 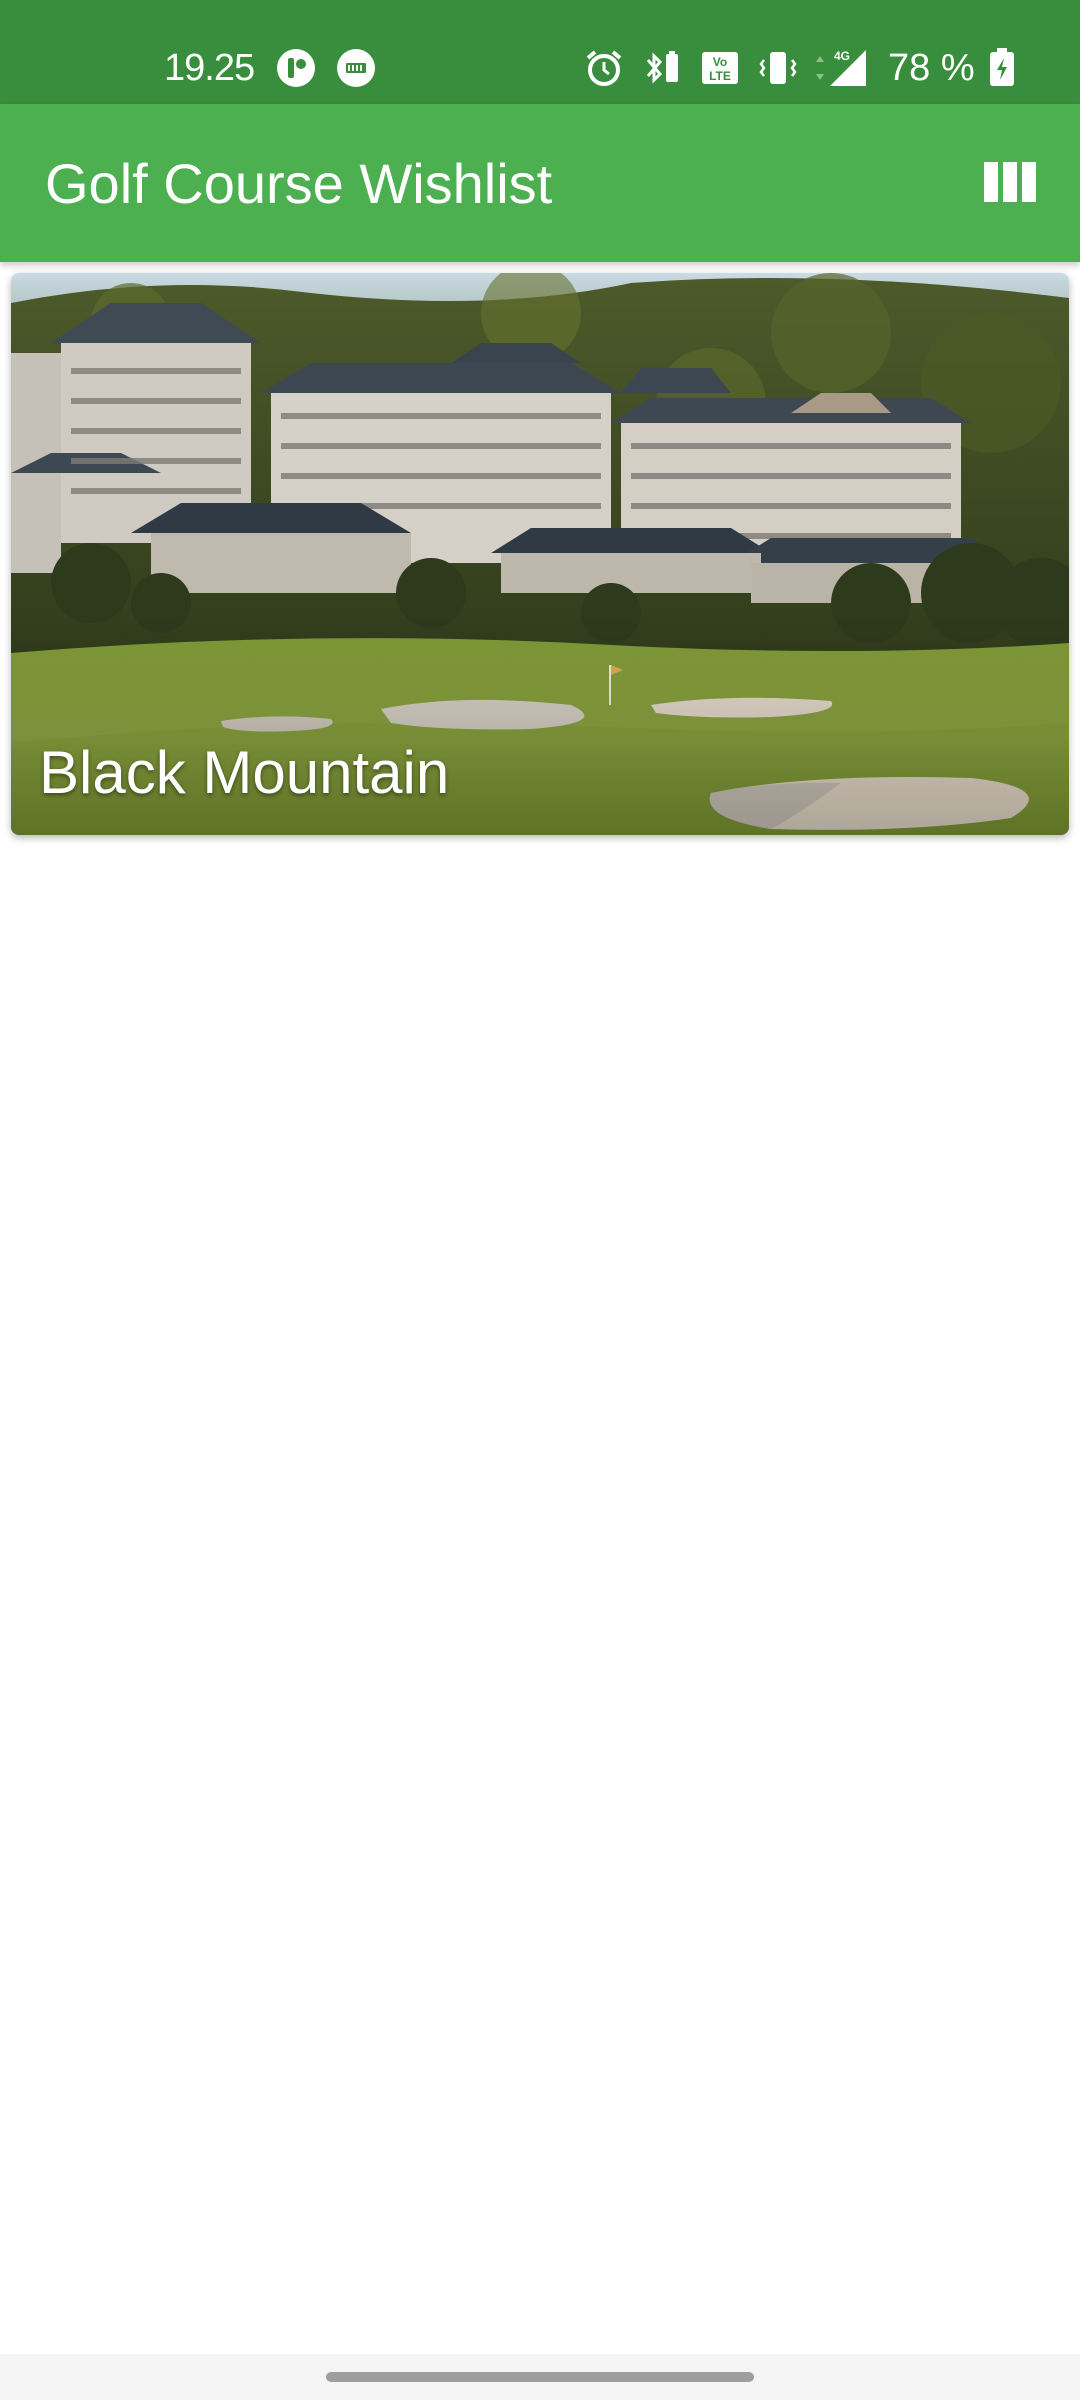 I want to click on status-time: 19.25, so click(x=209, y=68).